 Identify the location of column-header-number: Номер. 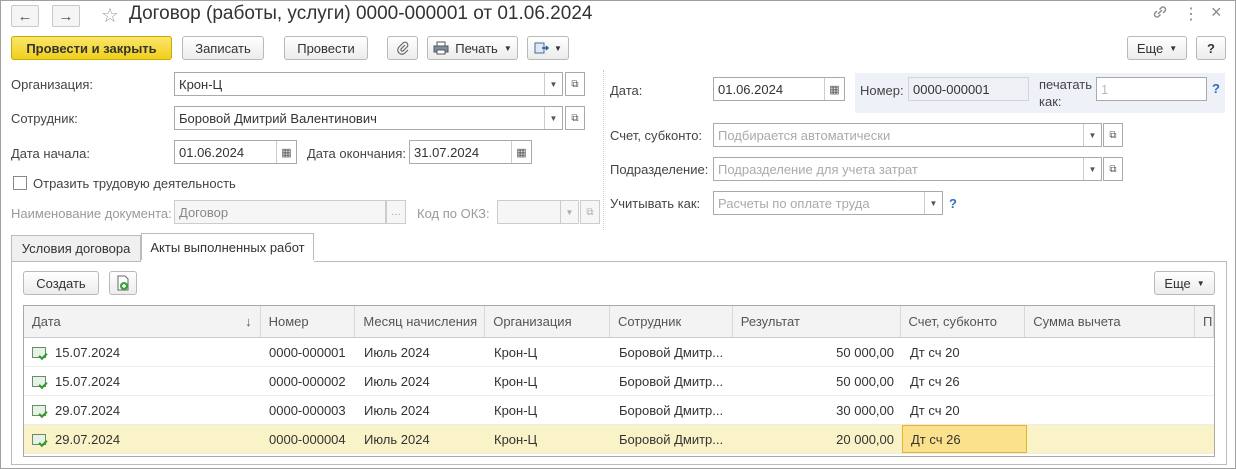
(308, 321).